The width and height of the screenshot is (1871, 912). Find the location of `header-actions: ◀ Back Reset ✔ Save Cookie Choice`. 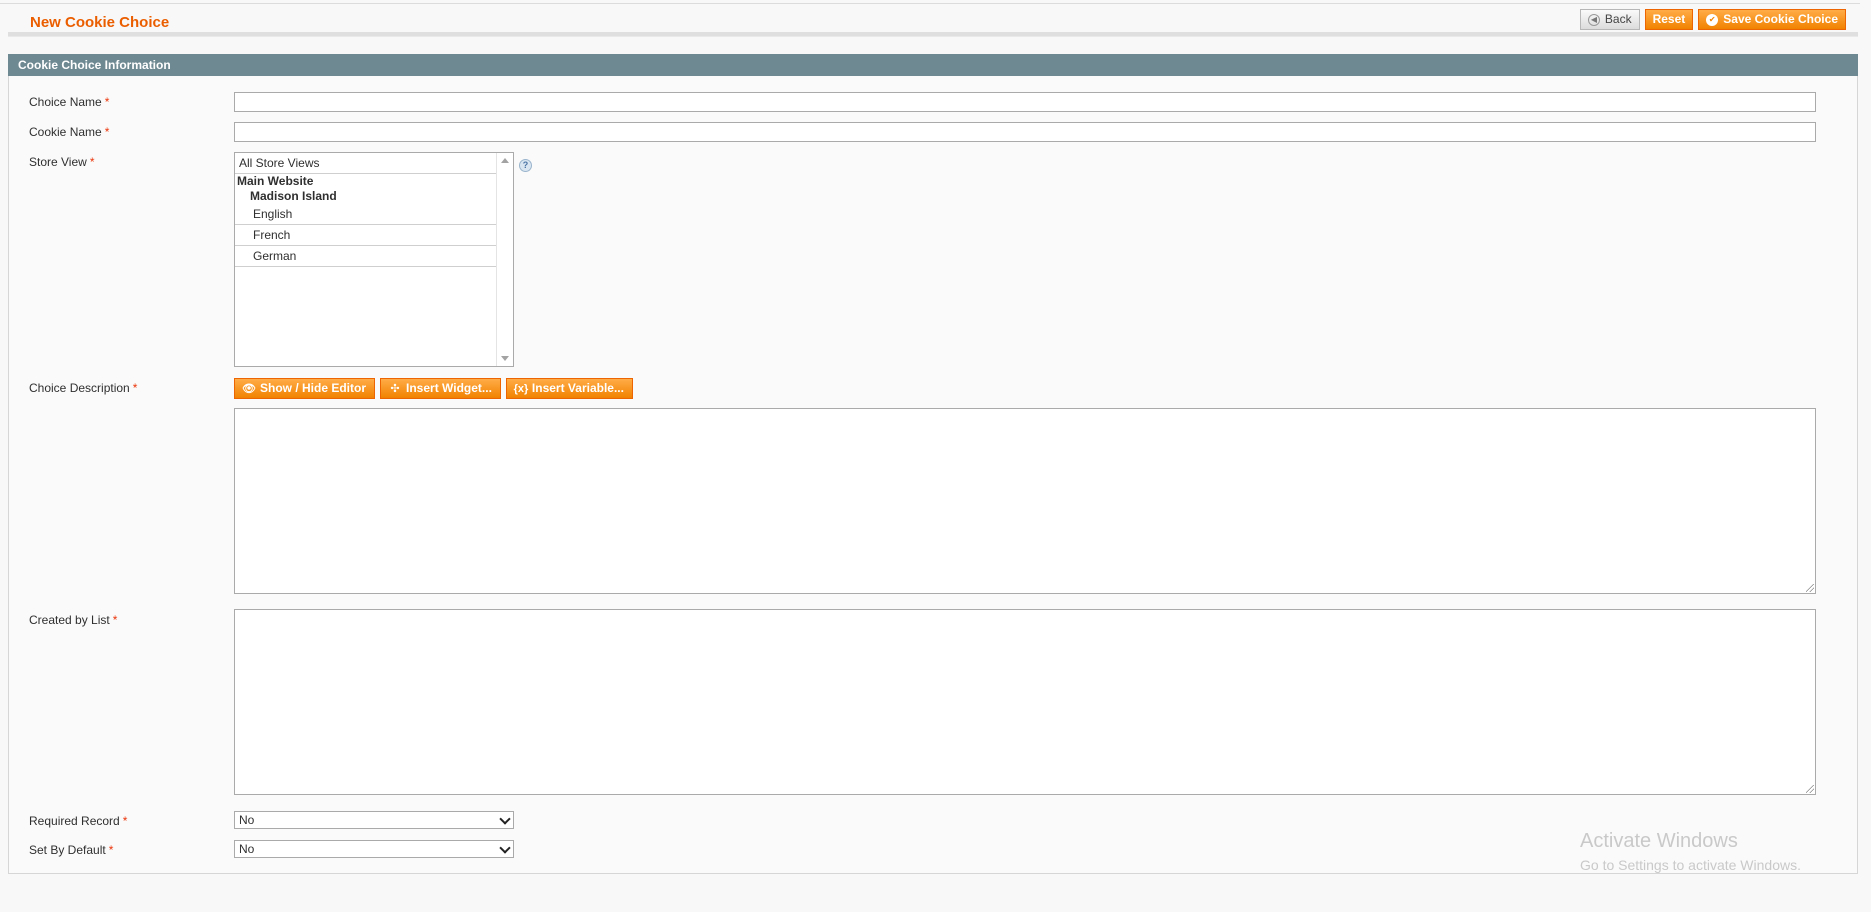

header-actions: ◀ Back Reset ✔ Save Cookie Choice is located at coordinates (1712, 19).